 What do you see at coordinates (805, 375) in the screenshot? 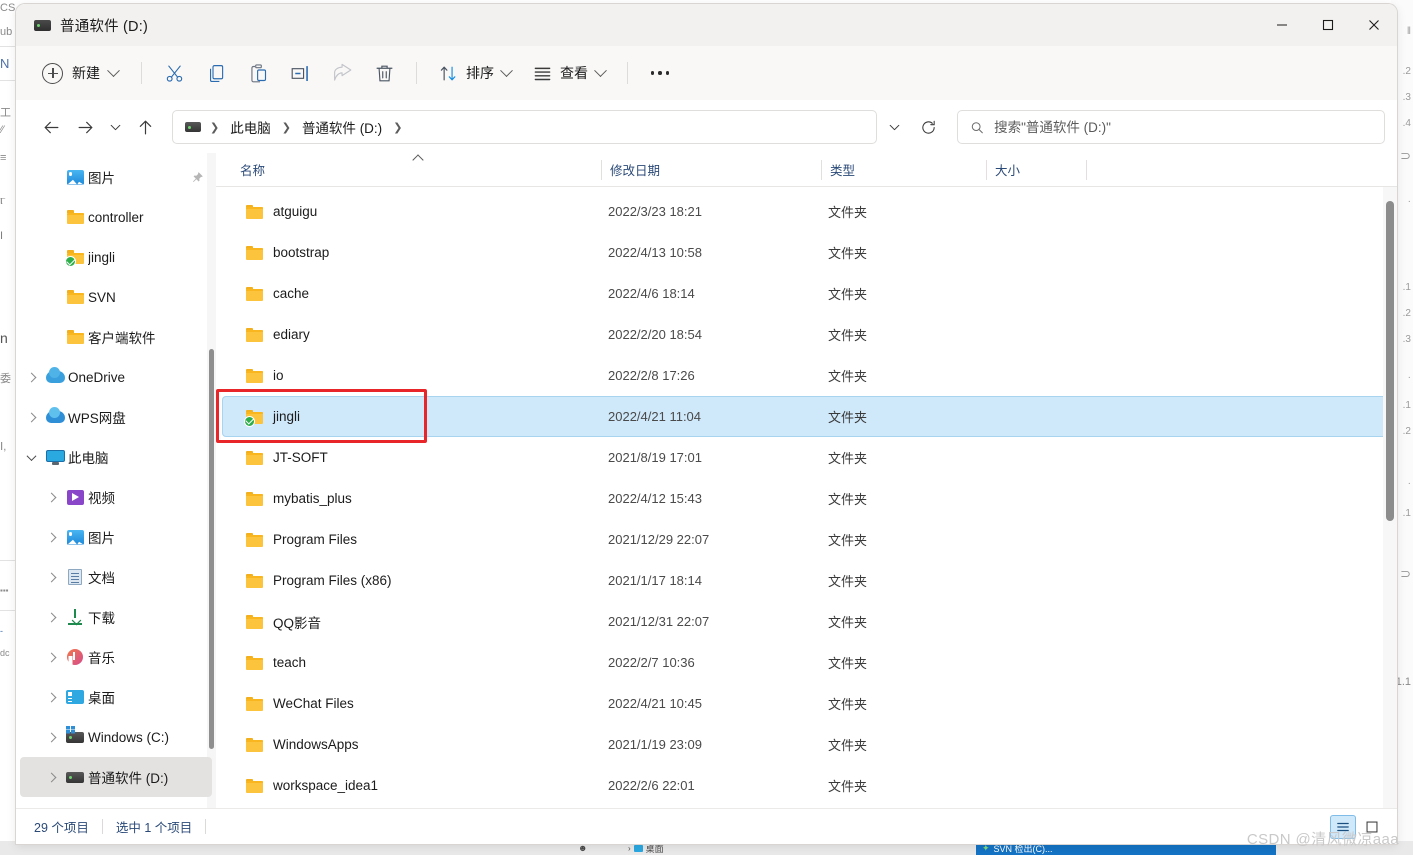
I see `table-row: io 2022/2/8 17:26 文件夹` at bounding box center [805, 375].